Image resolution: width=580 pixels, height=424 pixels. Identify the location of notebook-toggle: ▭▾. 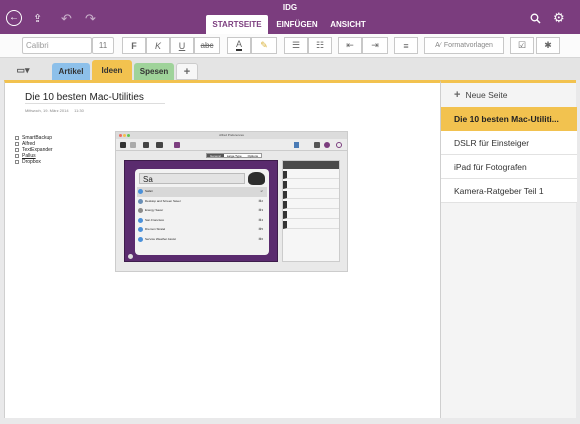
(23, 70).